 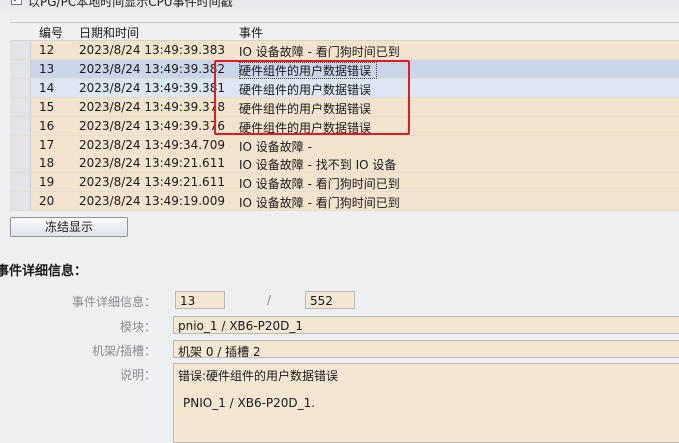 I want to click on row-number: 15, so click(x=47, y=106).